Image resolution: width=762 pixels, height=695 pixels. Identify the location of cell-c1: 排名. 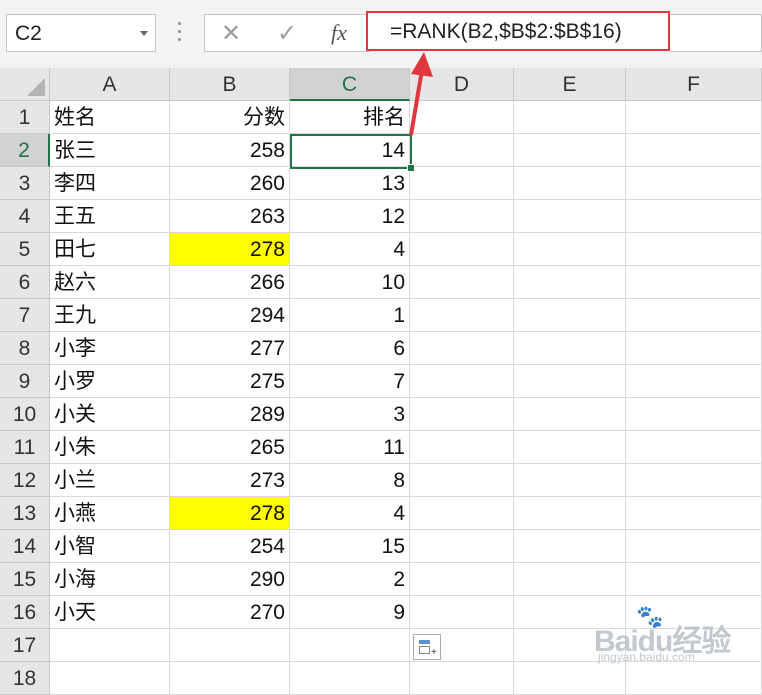
(350, 117).